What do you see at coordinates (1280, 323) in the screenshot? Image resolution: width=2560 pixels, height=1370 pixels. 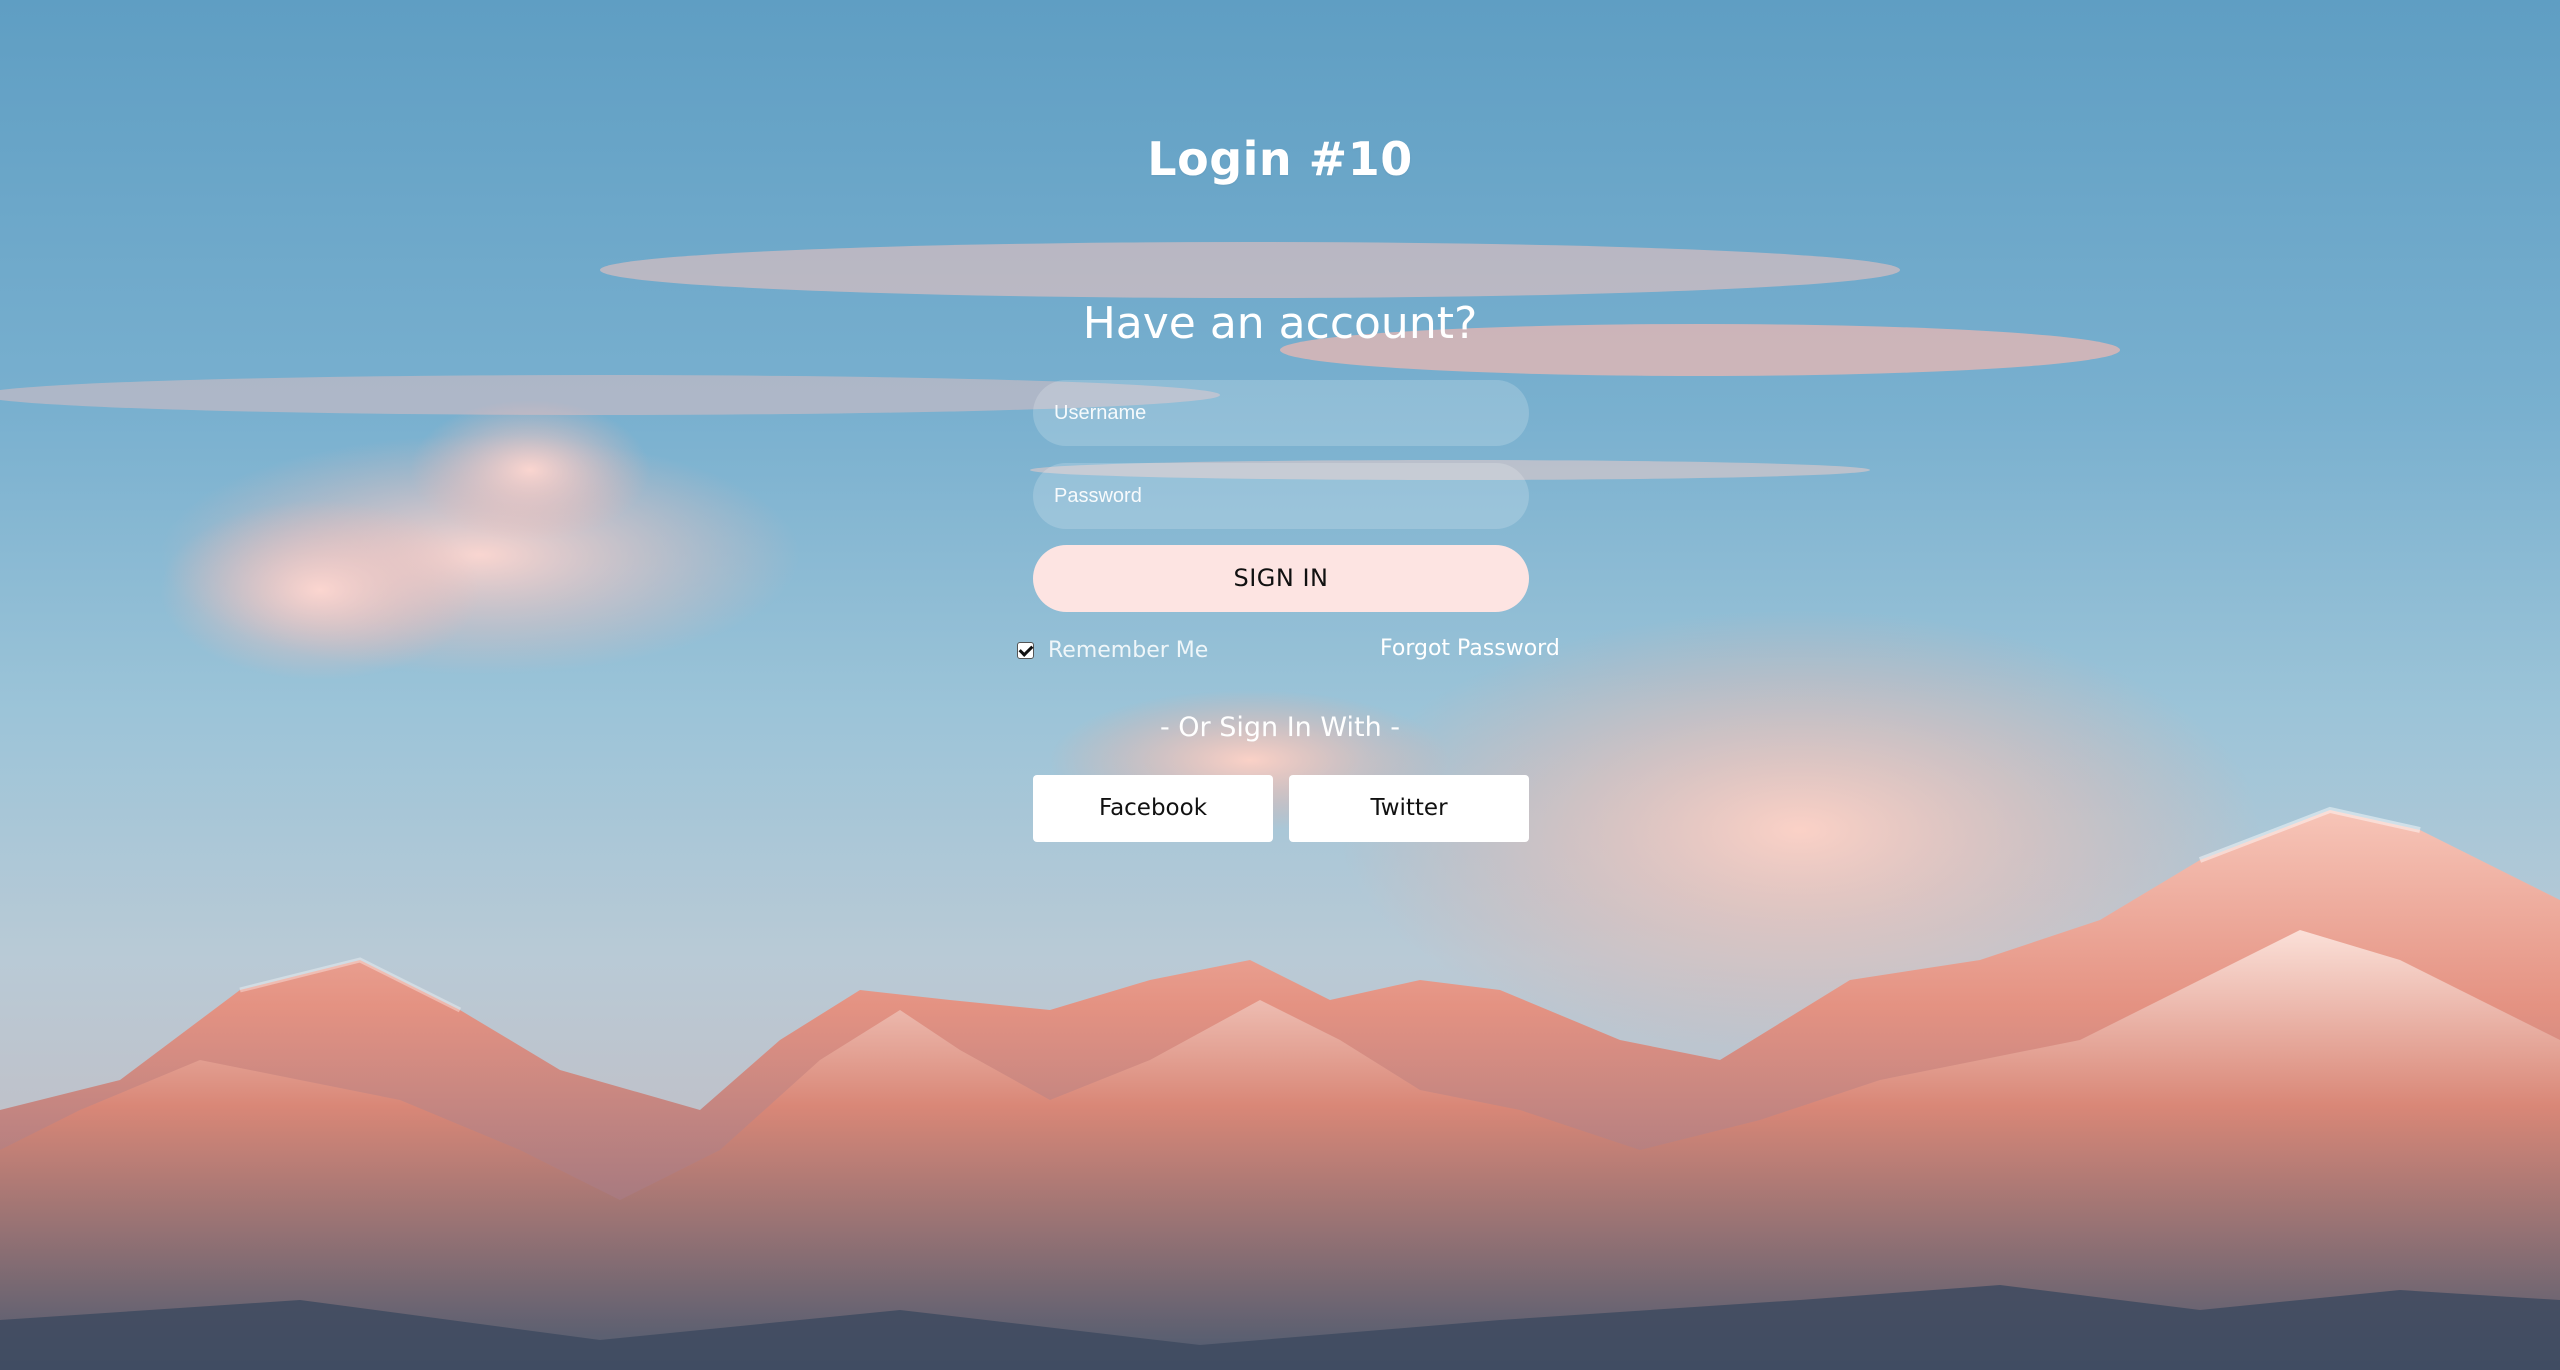 I see `form-heading: Have an account?` at bounding box center [1280, 323].